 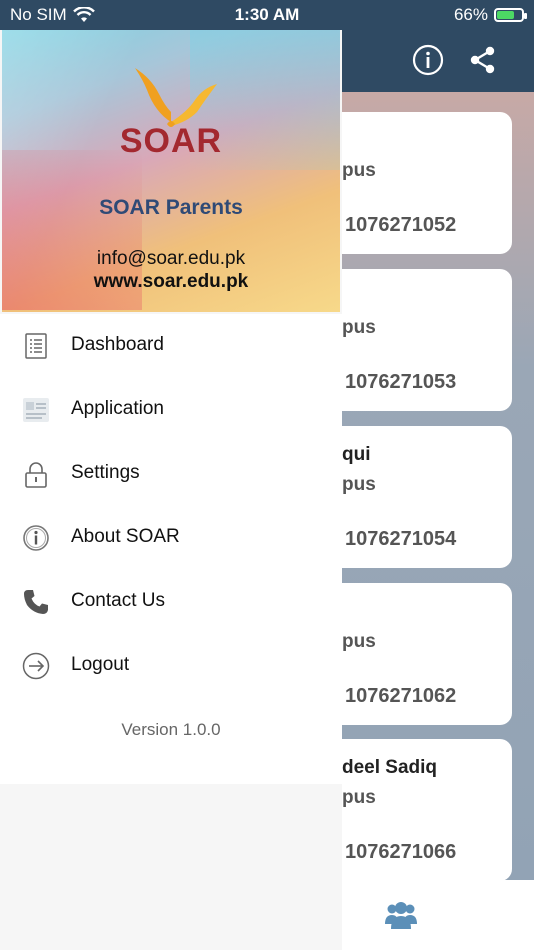 I want to click on menu-item-about: About SOAR, so click(x=171, y=538).